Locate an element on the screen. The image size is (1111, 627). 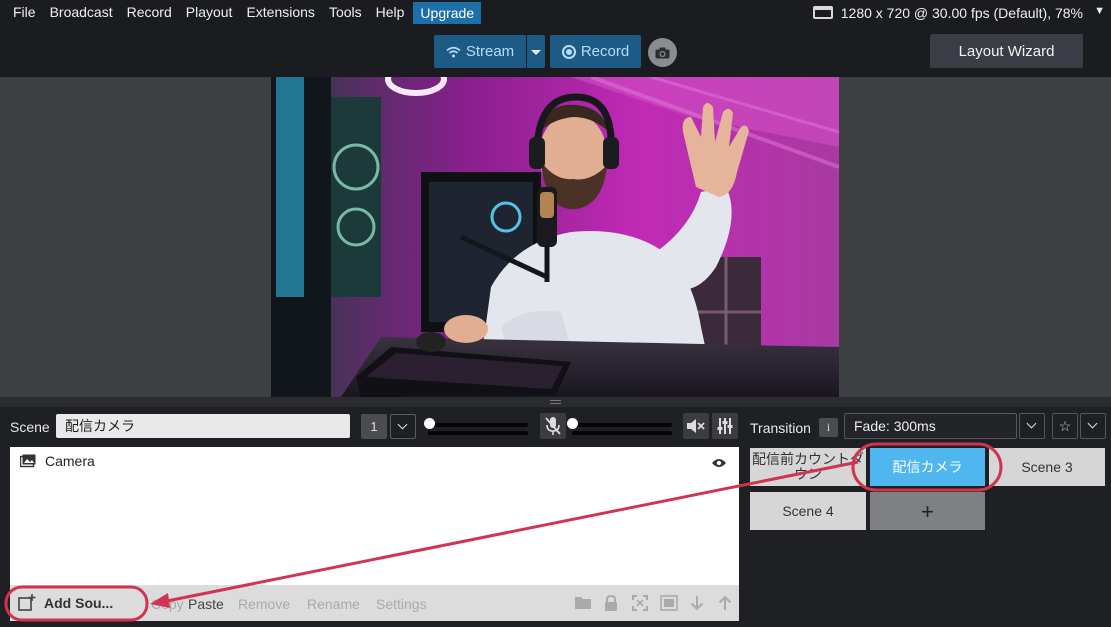
wifi-icon is located at coordinates (453, 52).